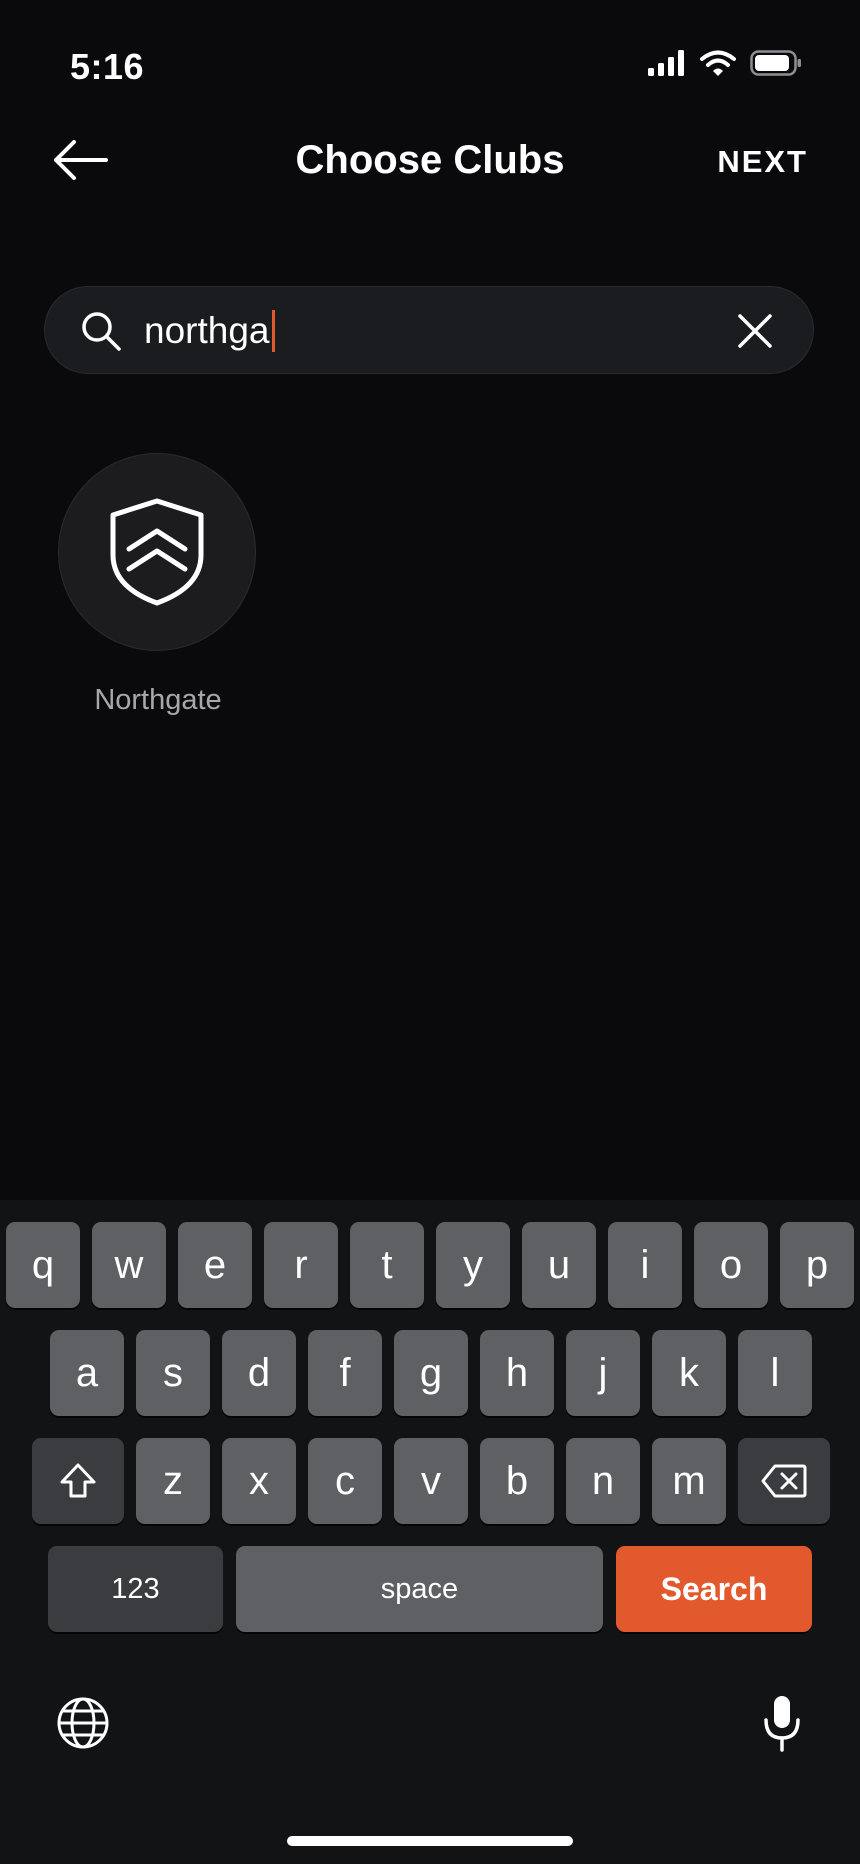 The width and height of the screenshot is (860, 1864). I want to click on numbers-key: 123, so click(135, 1589).